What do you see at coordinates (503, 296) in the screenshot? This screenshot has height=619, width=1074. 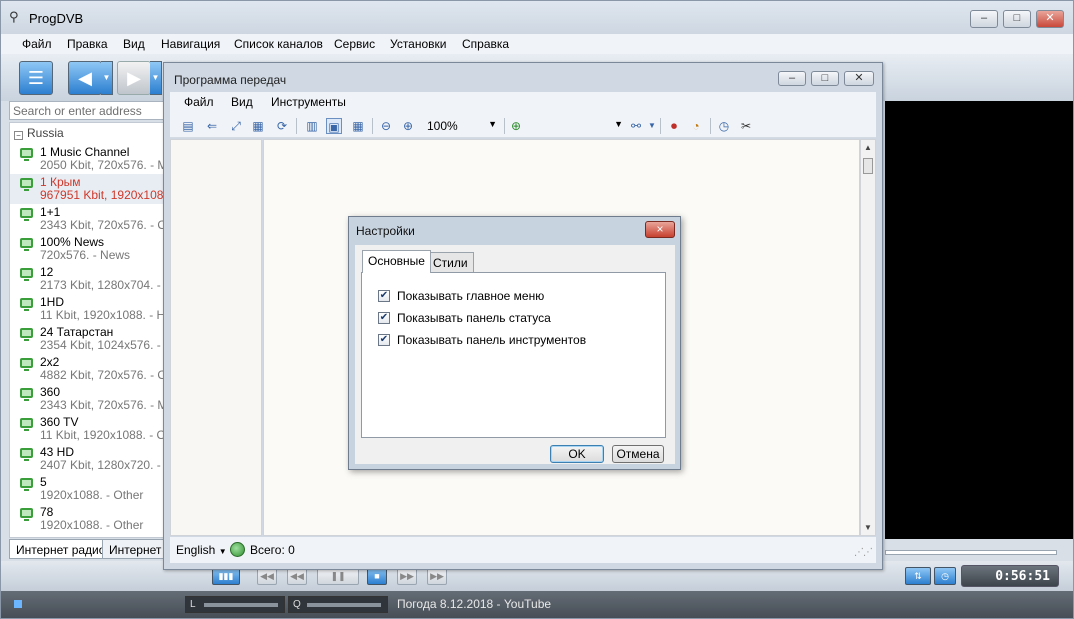 I see `show-main-menu-checkbox: ✔ Показывать главное меню` at bounding box center [503, 296].